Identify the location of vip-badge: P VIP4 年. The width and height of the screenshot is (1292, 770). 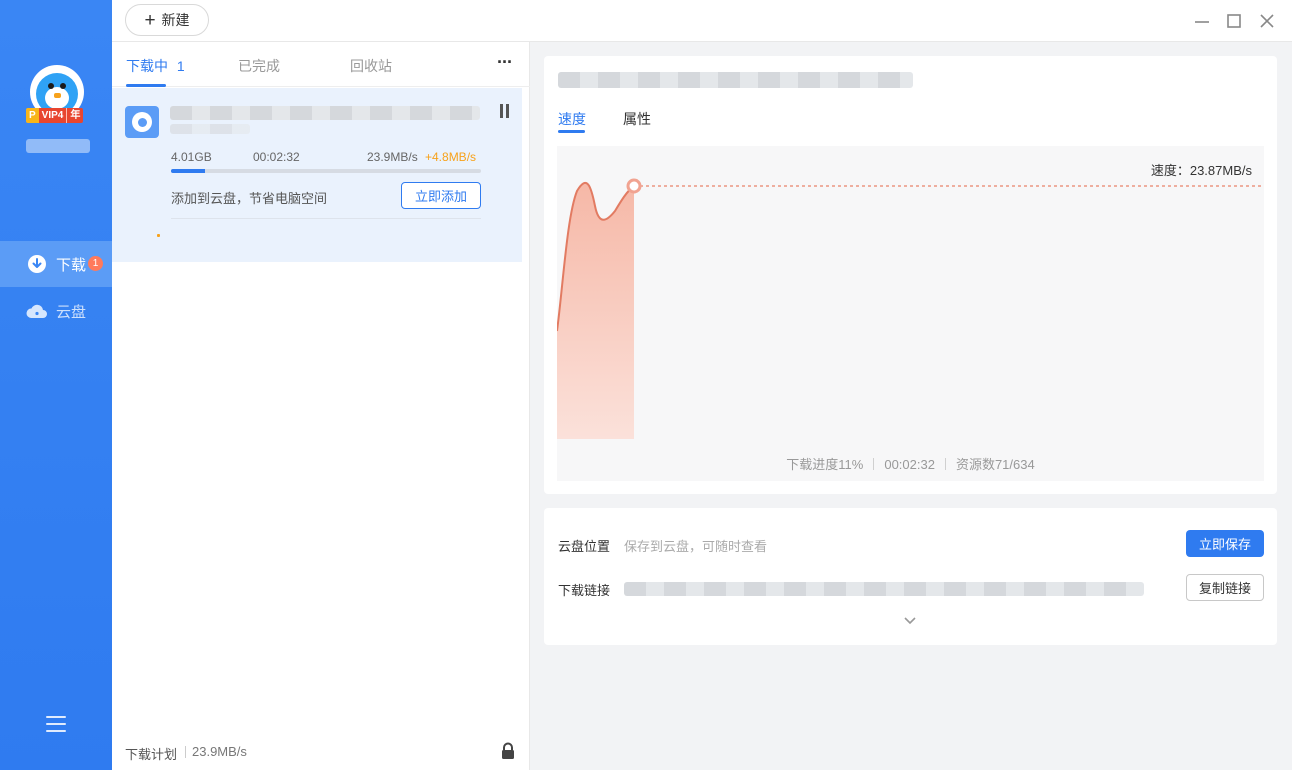
(55, 115).